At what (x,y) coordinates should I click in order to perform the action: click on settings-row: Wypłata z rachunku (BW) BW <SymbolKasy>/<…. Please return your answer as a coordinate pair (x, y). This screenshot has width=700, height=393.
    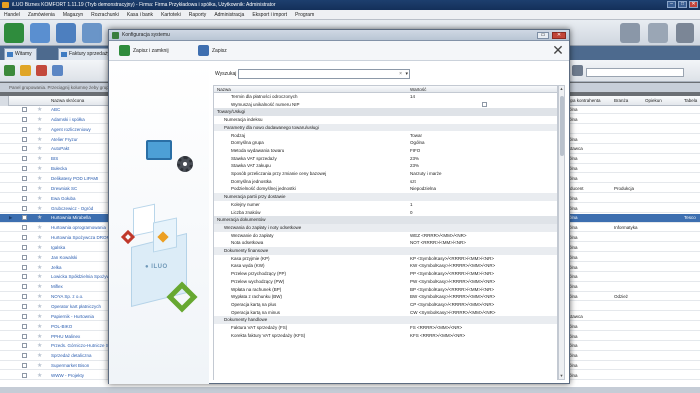
    Looking at the image, I should click on (385, 297).